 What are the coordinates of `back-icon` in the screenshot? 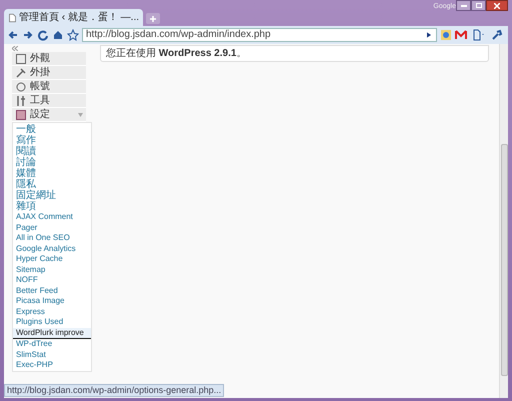 It's located at (13, 35).